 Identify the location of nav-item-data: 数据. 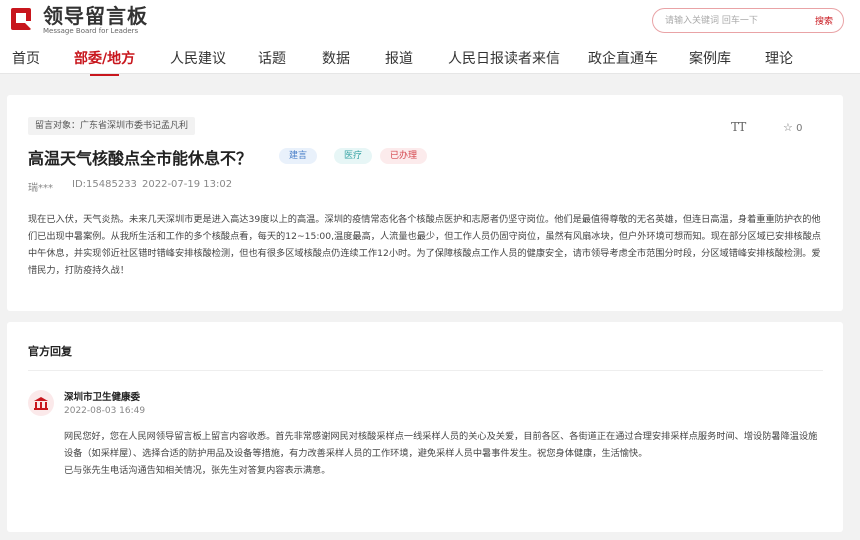
(336, 58).